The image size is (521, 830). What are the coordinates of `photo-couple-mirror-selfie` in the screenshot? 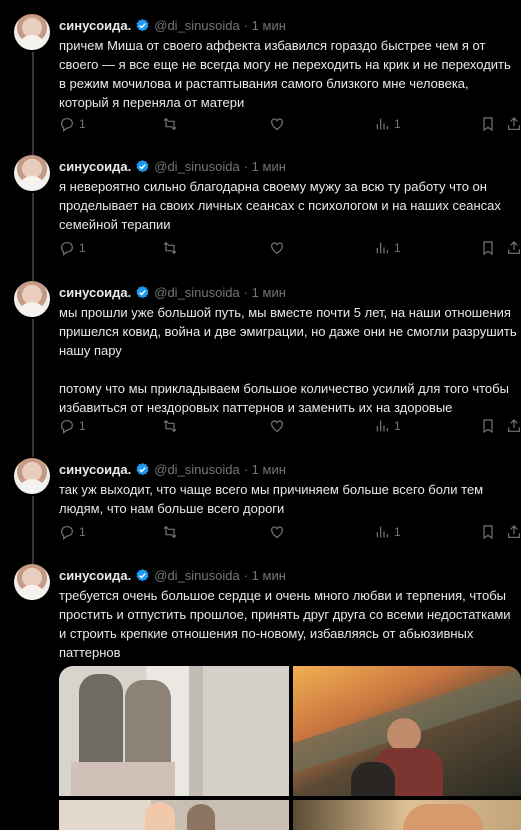 It's located at (174, 731).